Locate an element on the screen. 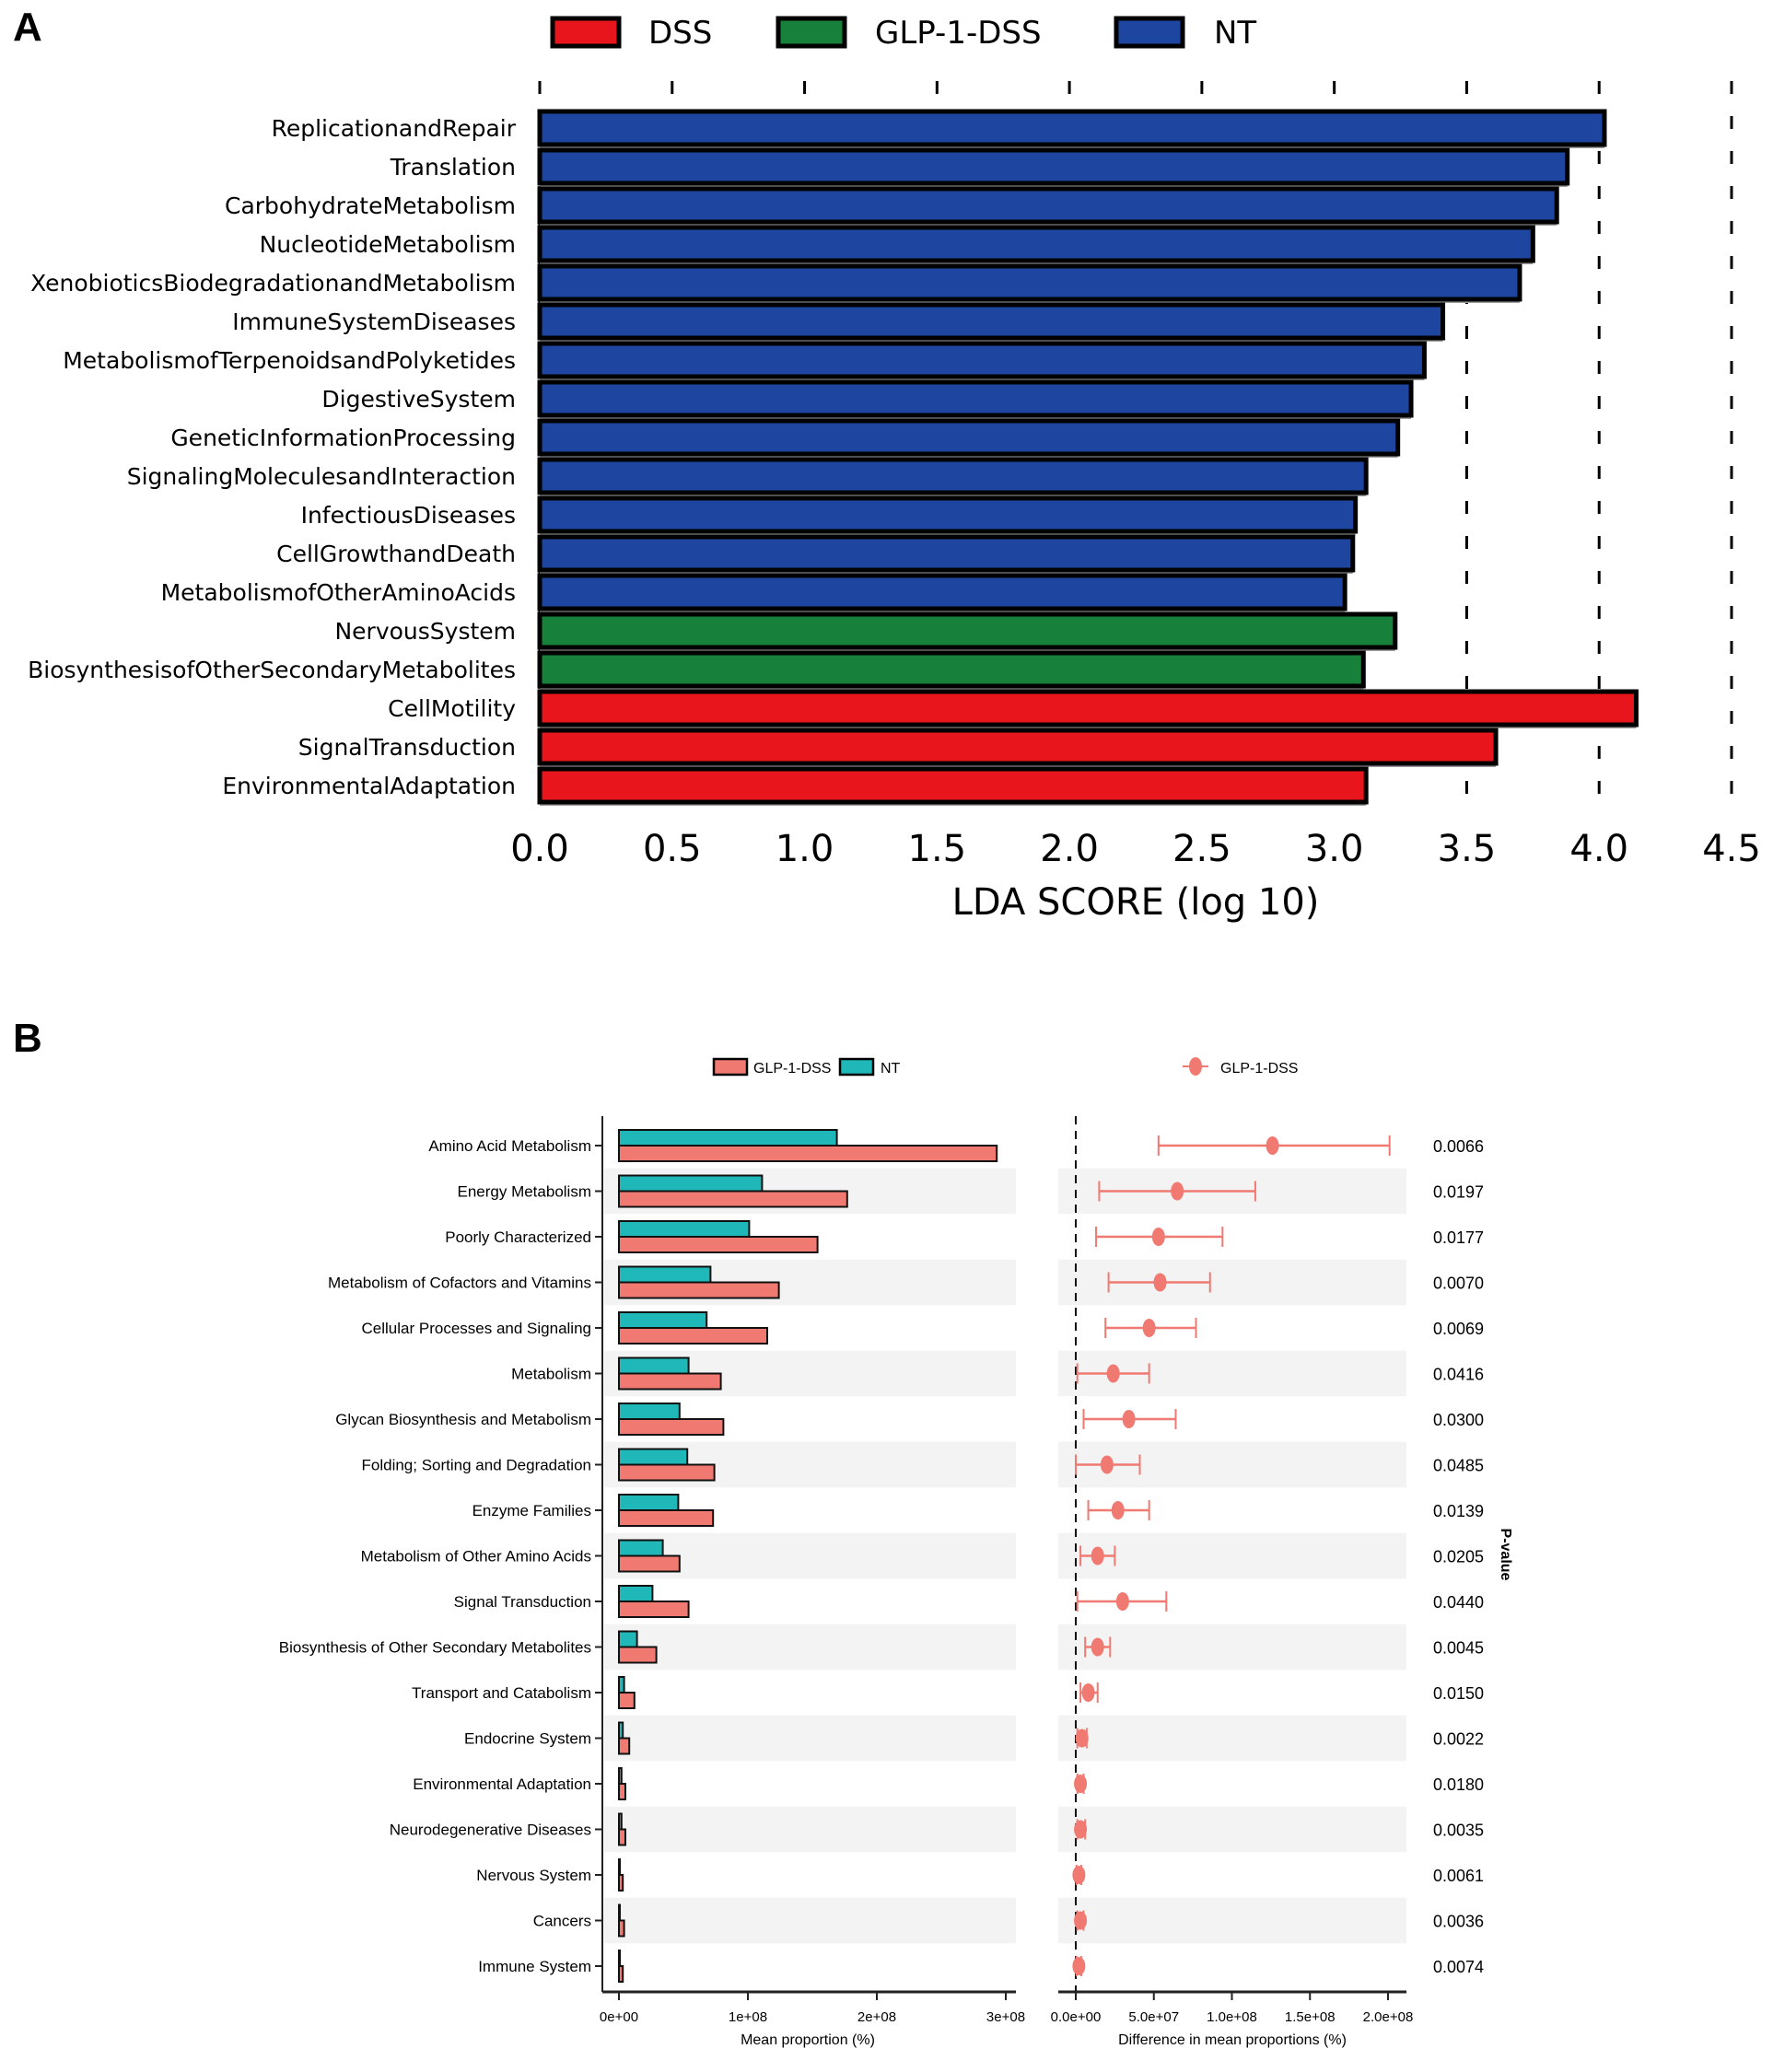  p-value-label: 0.0197 is located at coordinates (1458, 1192).